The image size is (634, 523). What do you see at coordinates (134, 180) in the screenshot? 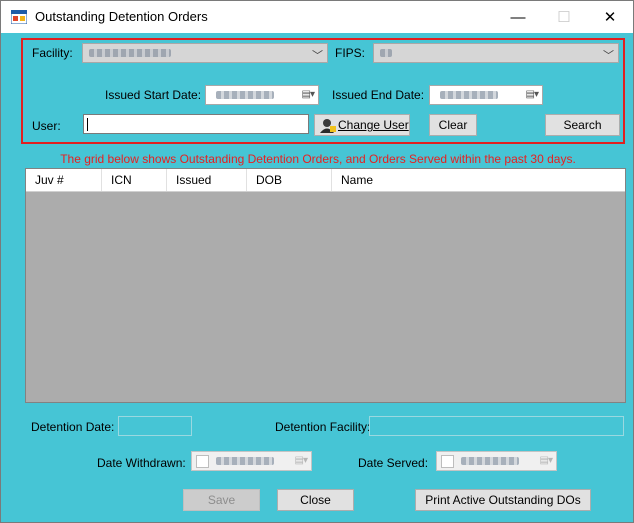
I see `column-header-icn: ICN` at bounding box center [134, 180].